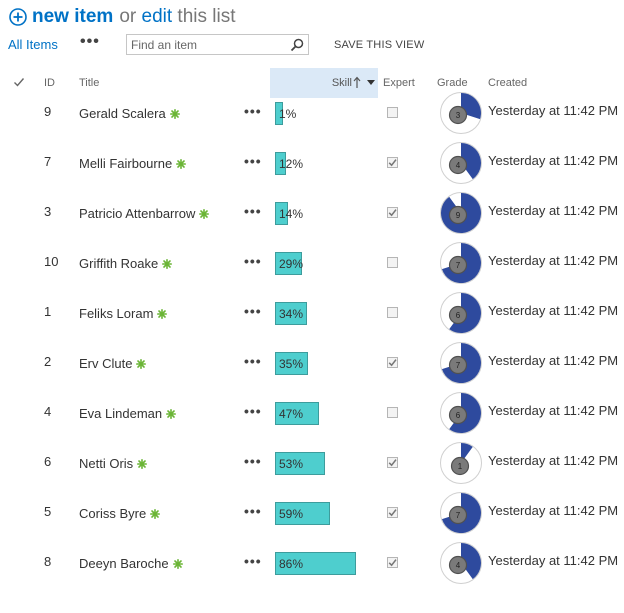 Image resolution: width=624 pixels, height=613 pixels. Describe the element at coordinates (379, 45) in the screenshot. I see `save-this-view-button: SAVE THIS VIEW` at that location.